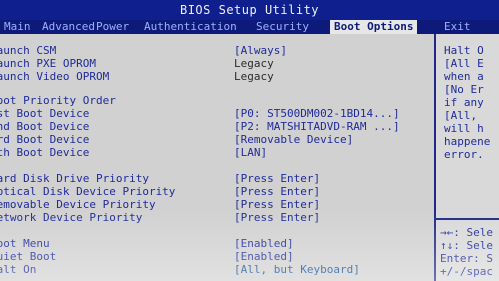 This screenshot has height=281, width=499. Describe the element at coordinates (190, 27) in the screenshot. I see `menu-tab-authentication: Authentication` at that location.